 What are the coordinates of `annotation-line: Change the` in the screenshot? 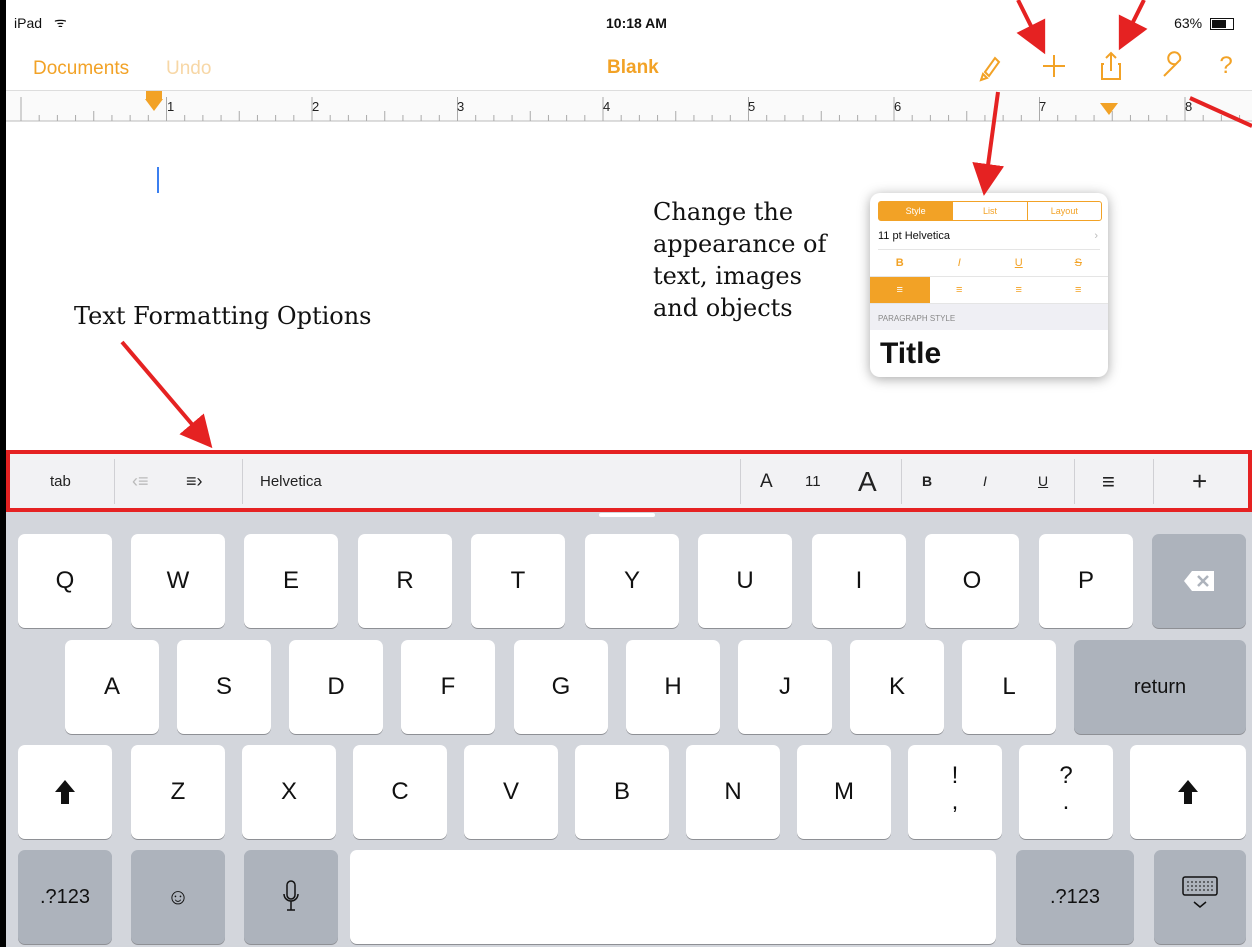 It's located at (723, 212).